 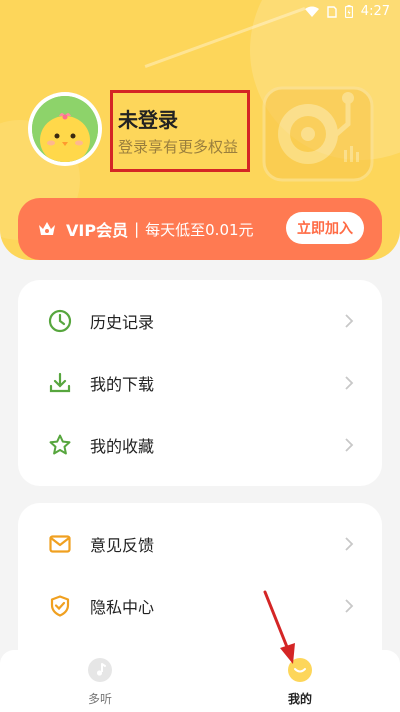 What do you see at coordinates (47, 229) in the screenshot?
I see `crown-icon` at bounding box center [47, 229].